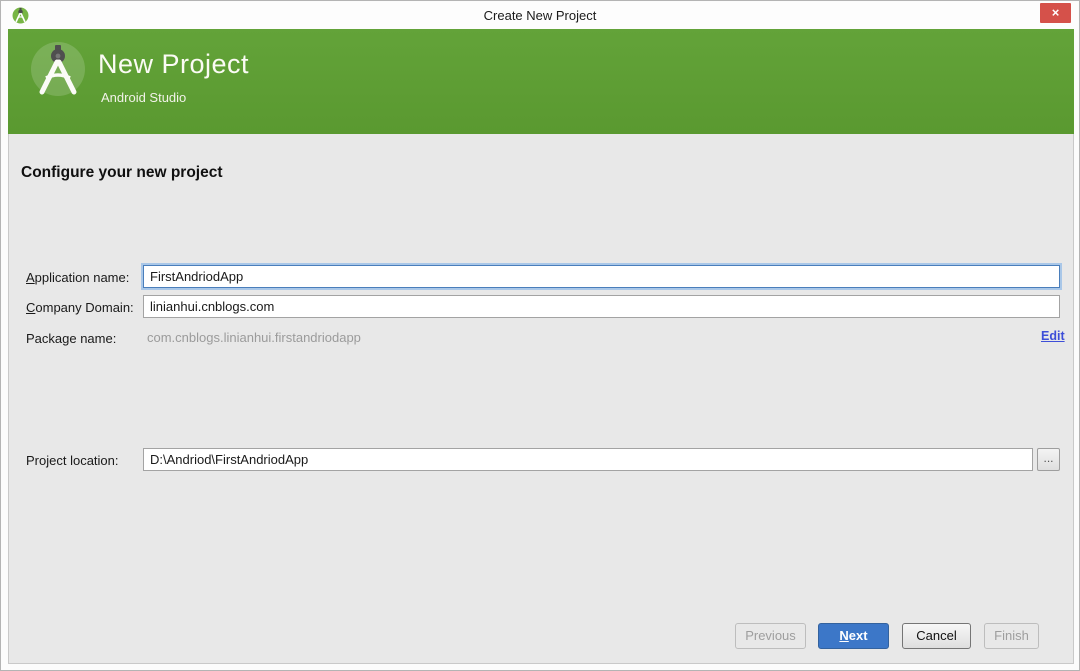 The height and width of the screenshot is (671, 1080). Describe the element at coordinates (30, 277) in the screenshot. I see `application-name-mnemonic: A` at that location.